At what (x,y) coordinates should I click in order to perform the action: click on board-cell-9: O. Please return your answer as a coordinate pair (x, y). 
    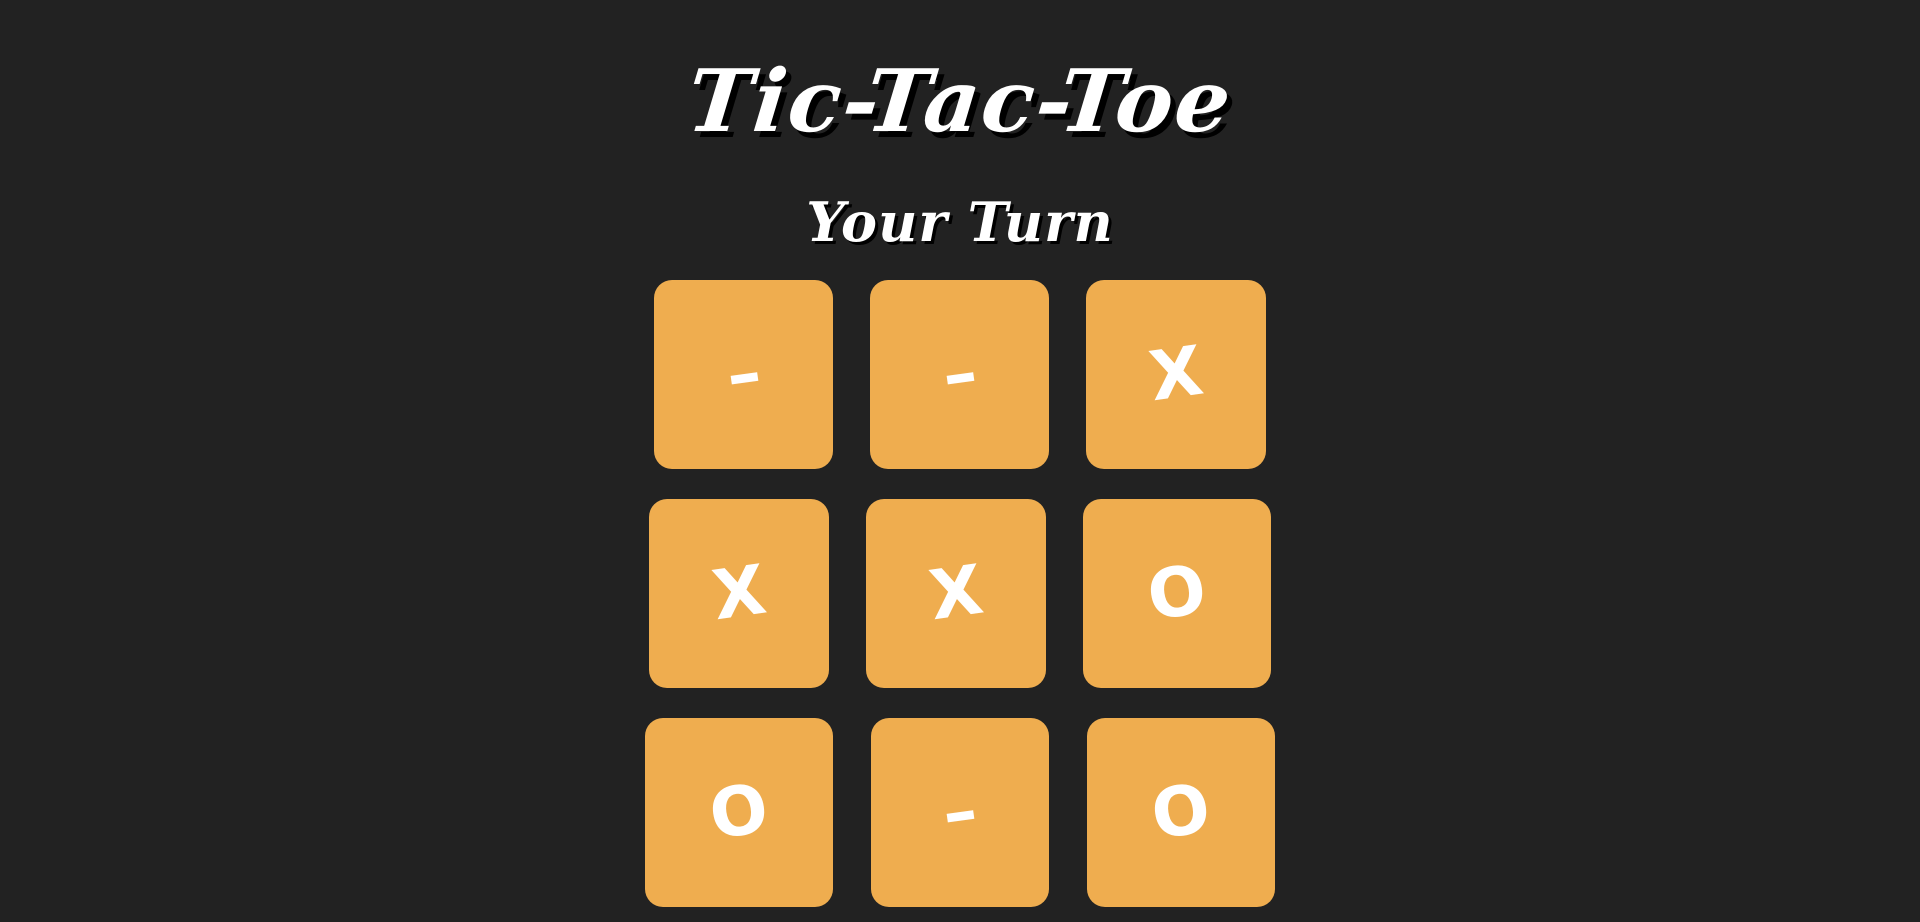
    Looking at the image, I should click on (1181, 812).